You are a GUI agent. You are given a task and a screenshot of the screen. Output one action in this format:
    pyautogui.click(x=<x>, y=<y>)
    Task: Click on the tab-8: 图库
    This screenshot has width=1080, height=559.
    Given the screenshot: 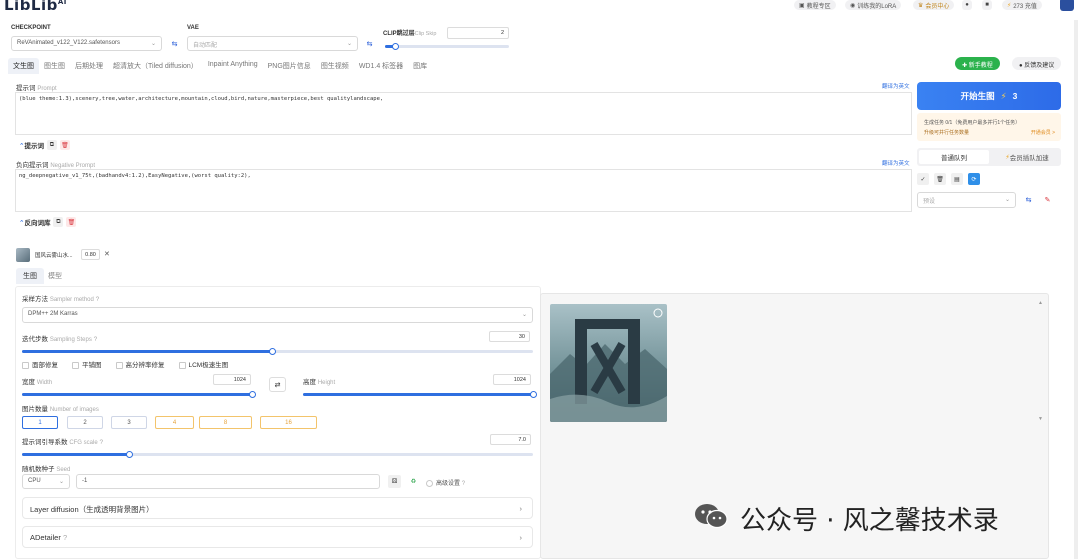 What is the action you would take?
    pyautogui.click(x=420, y=66)
    